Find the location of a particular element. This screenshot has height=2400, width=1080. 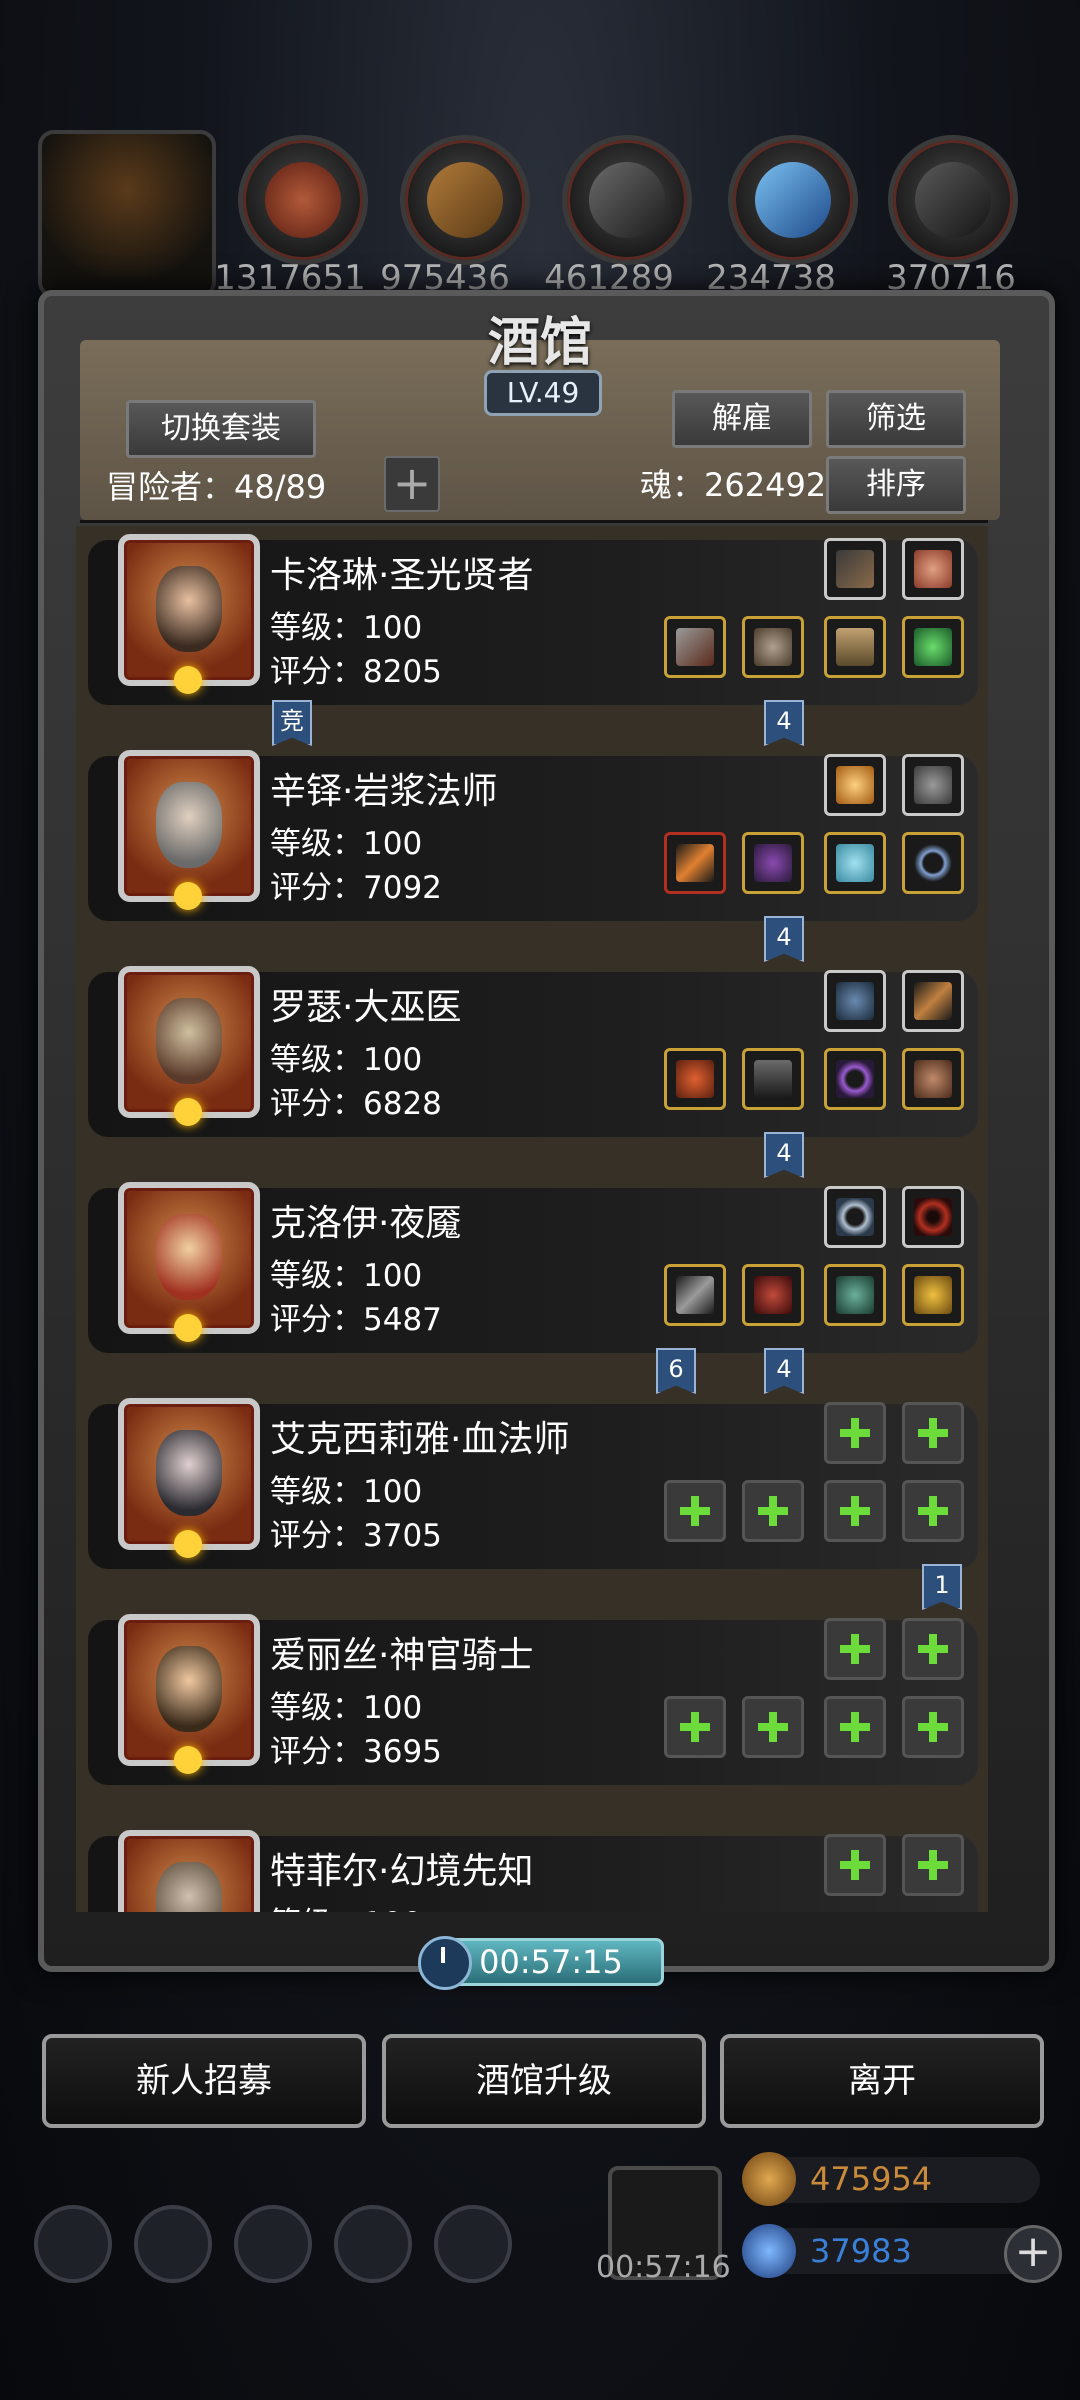

sword-icon is located at coordinates (695, 1295).